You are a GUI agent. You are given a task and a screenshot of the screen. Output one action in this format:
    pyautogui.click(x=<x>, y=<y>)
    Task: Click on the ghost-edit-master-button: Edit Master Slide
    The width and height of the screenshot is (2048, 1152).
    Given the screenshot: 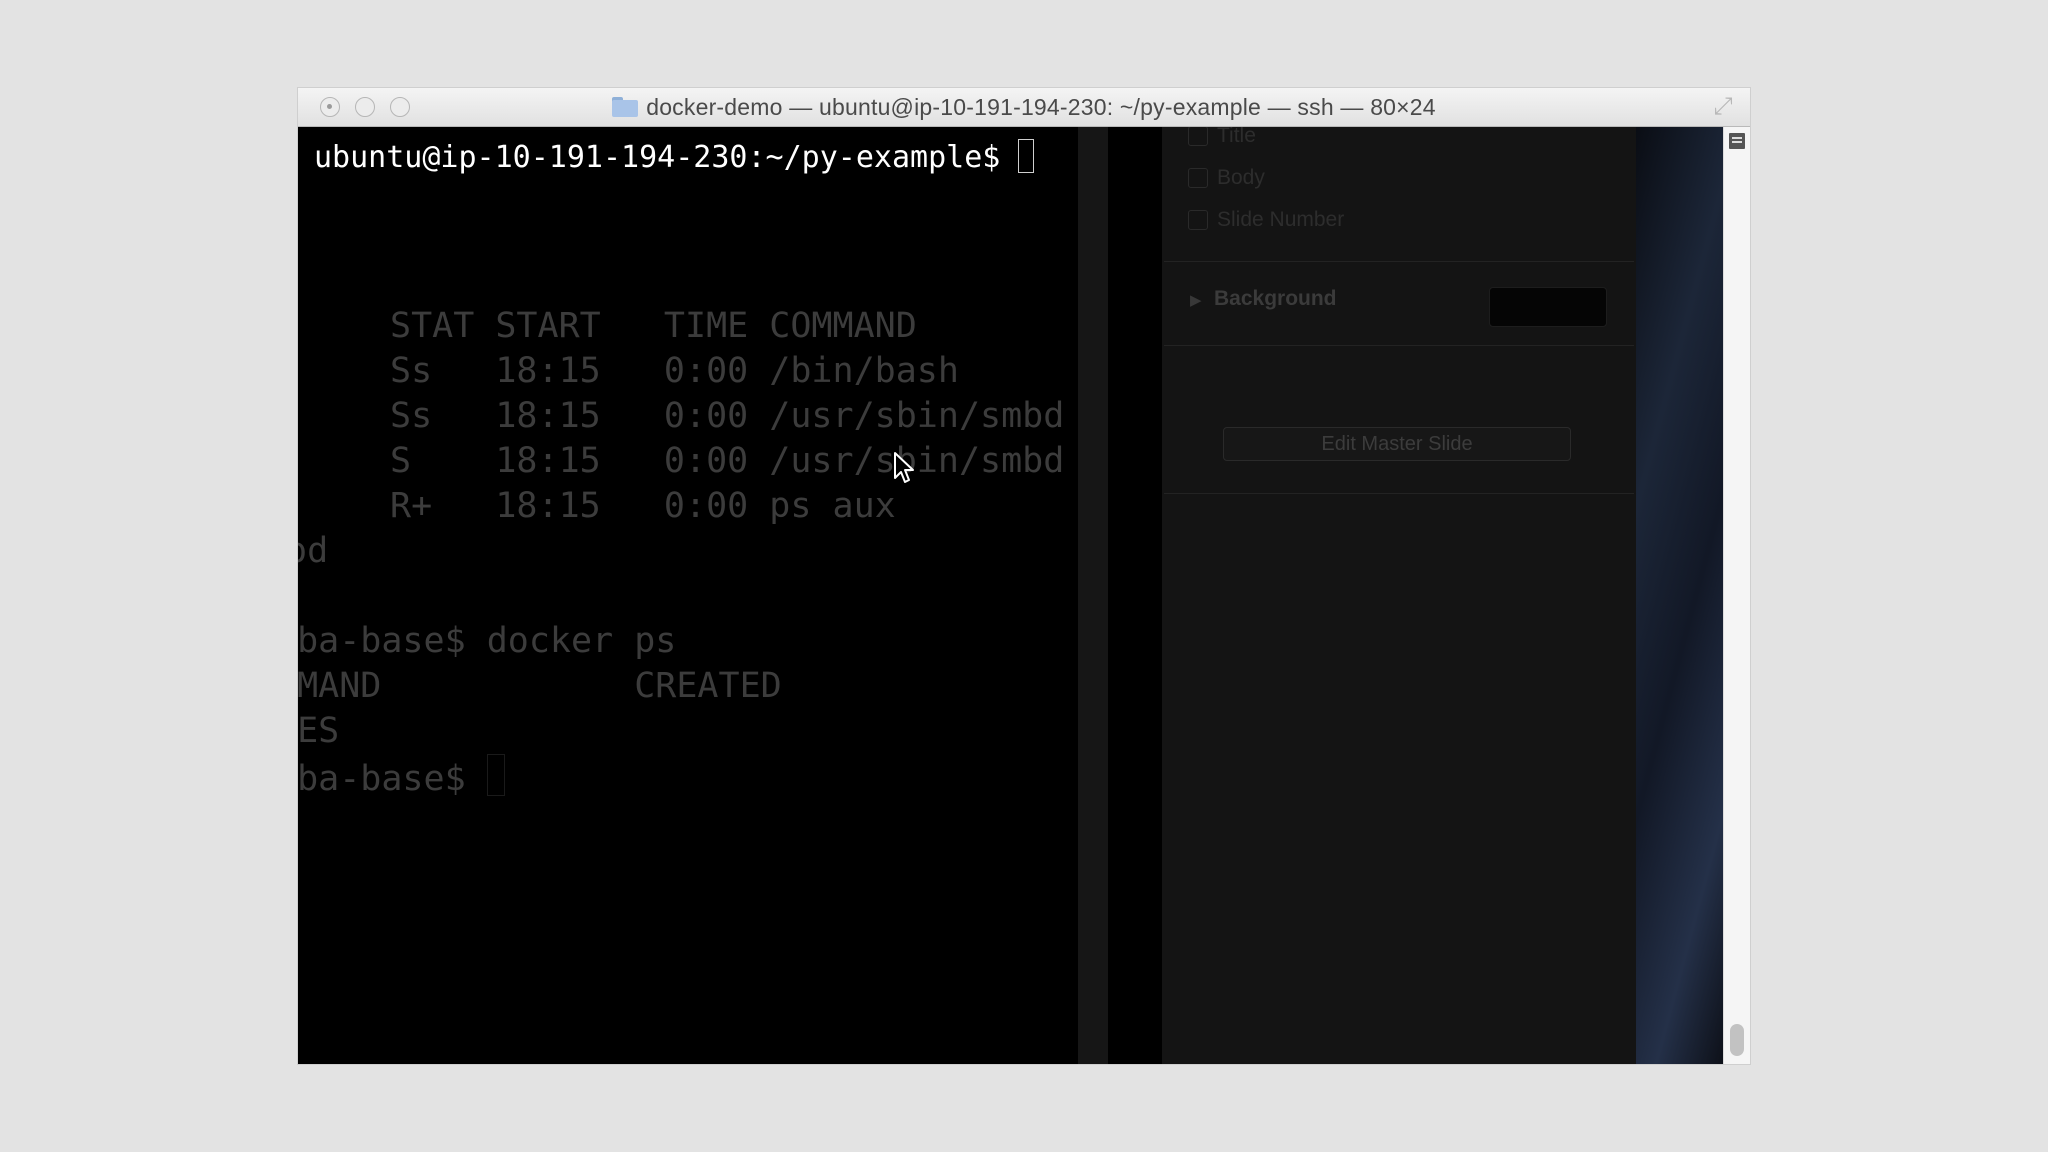 What is the action you would take?
    pyautogui.click(x=1397, y=444)
    